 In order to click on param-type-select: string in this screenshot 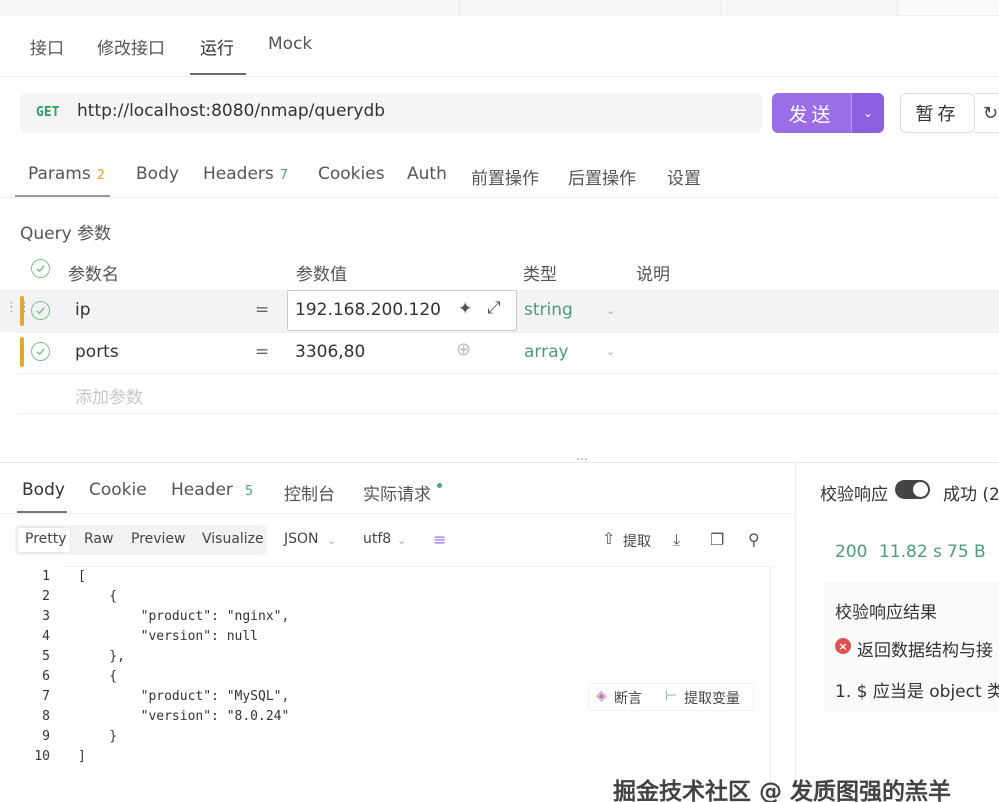, I will do `click(548, 310)`.